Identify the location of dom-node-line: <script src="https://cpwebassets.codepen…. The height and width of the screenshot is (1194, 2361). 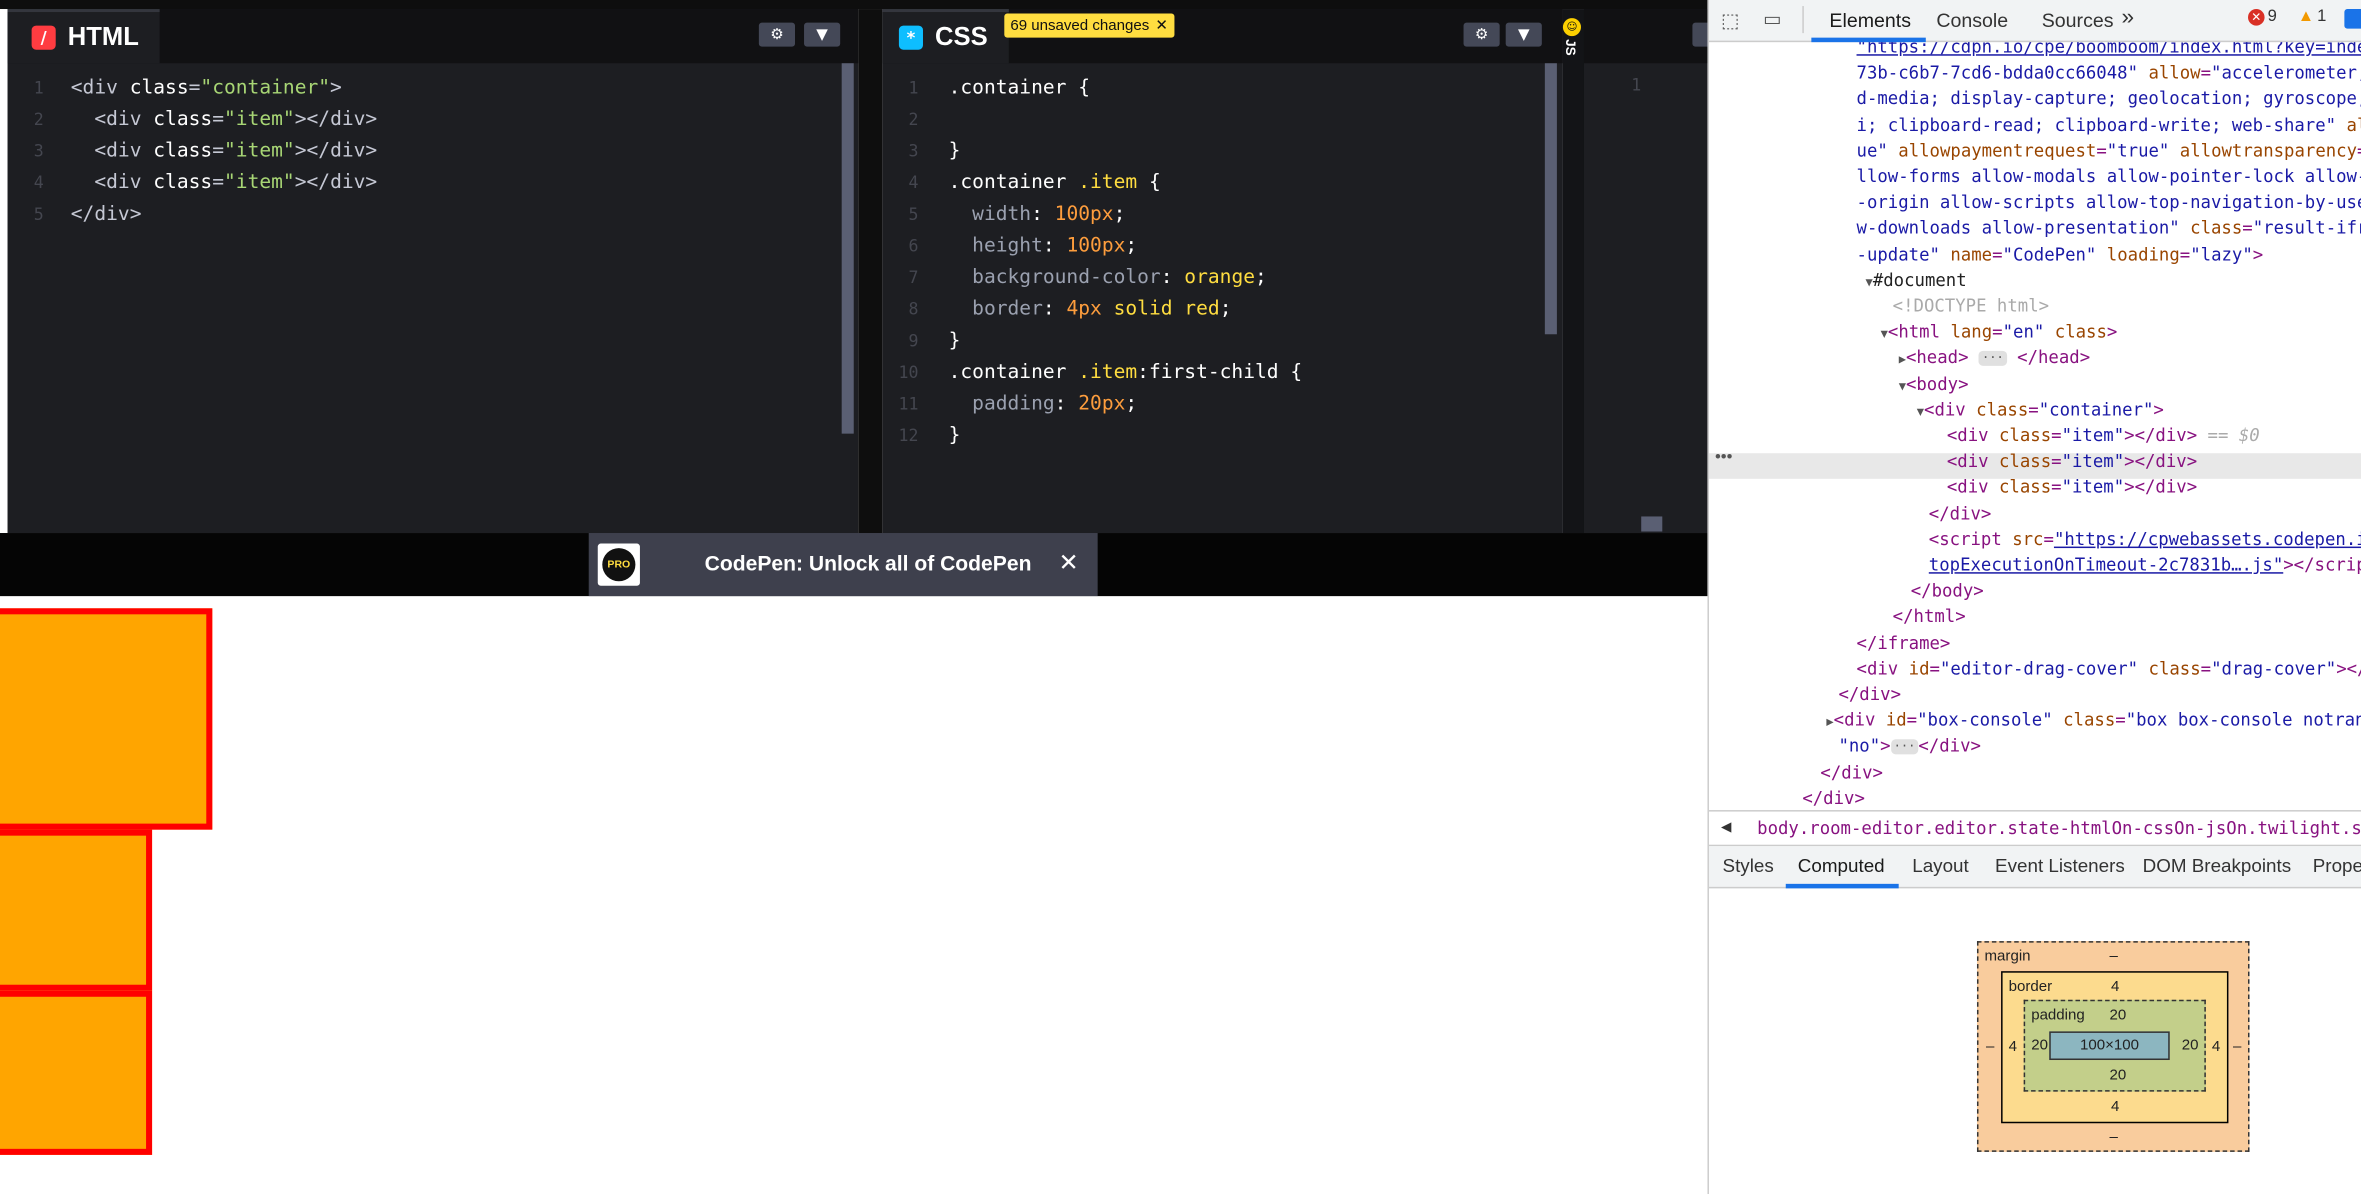
(2145, 540).